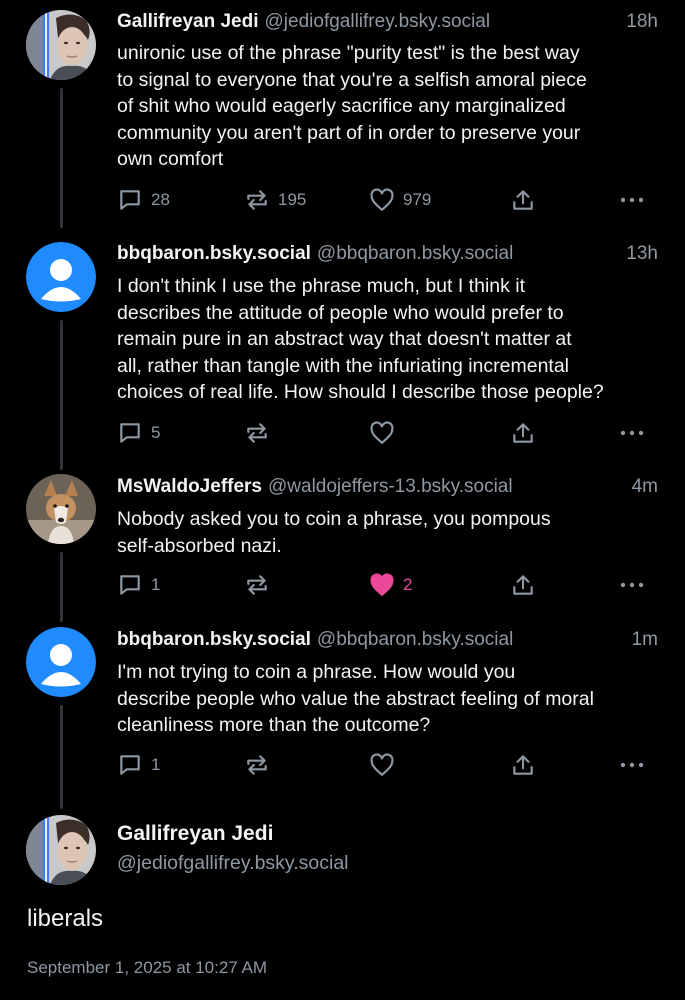  I want to click on post-actions: 28 195 979, so click(387, 200).